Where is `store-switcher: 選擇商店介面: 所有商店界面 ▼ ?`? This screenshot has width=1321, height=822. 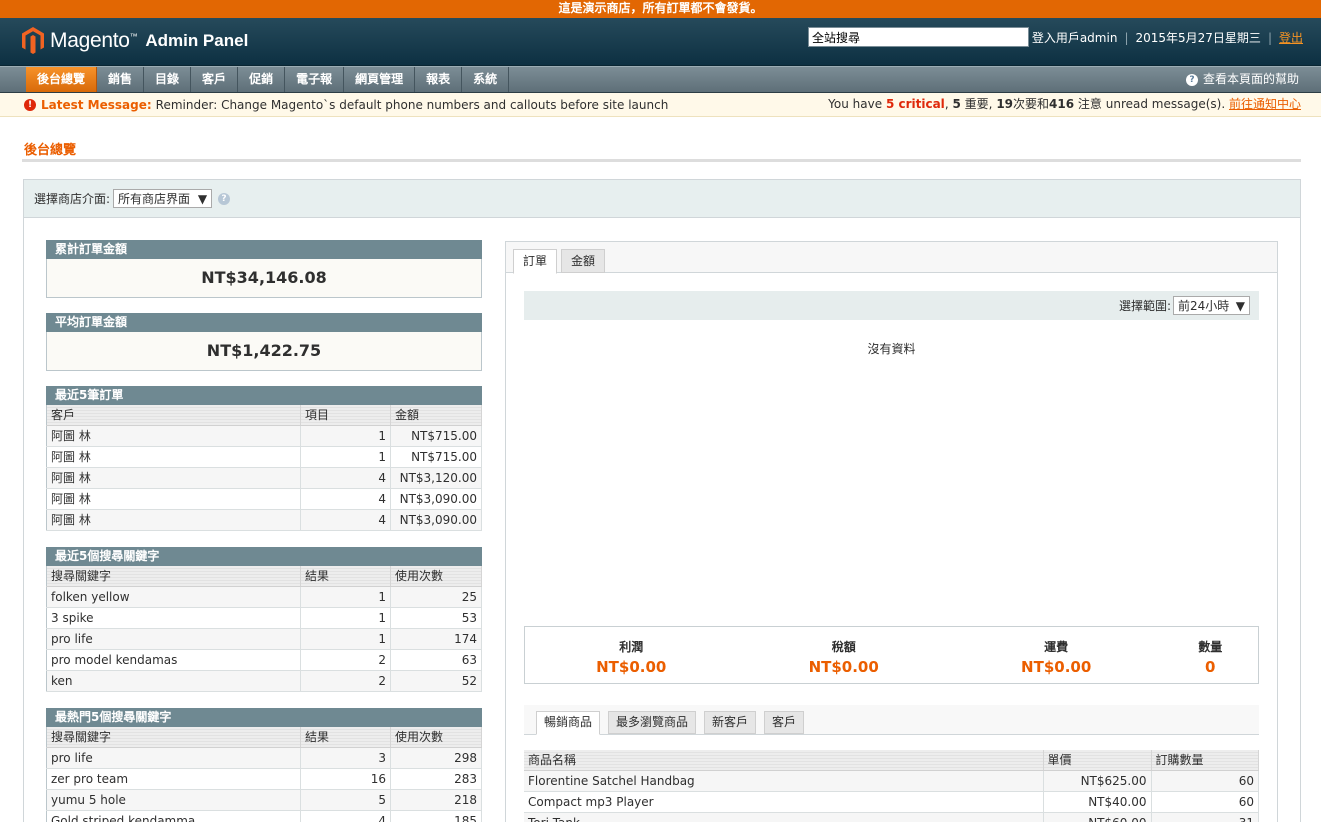 store-switcher: 選擇商店介面: 所有商店界面 ▼ ? is located at coordinates (662, 199).